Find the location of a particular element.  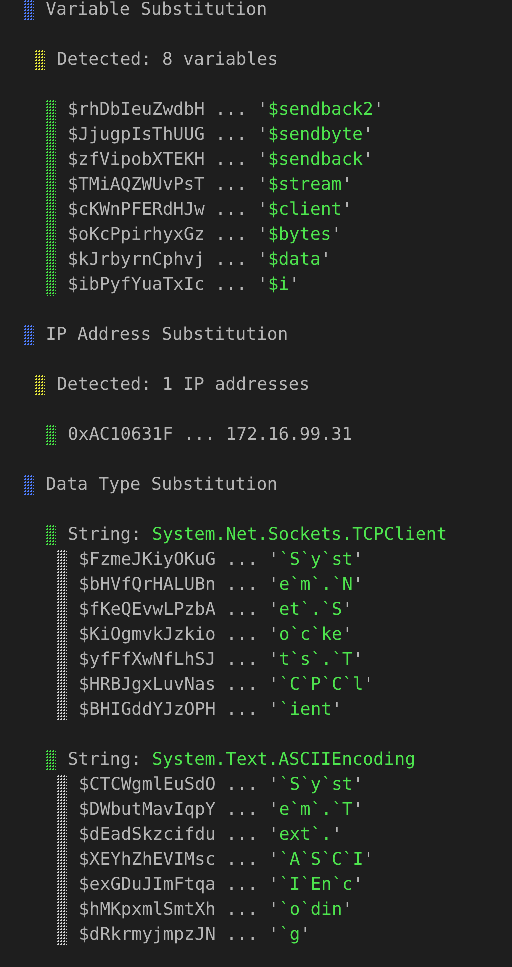

substitution-line: $KiOgmvkJzkio ... 'o`c`ke' is located at coordinates (216, 635).